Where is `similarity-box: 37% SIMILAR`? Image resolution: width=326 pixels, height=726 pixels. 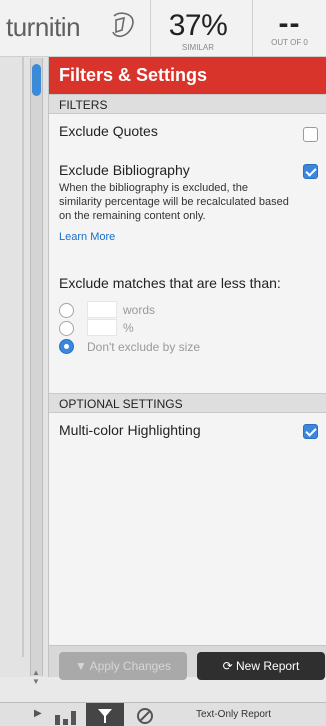 similarity-box: 37% SIMILAR is located at coordinates (197, 28).